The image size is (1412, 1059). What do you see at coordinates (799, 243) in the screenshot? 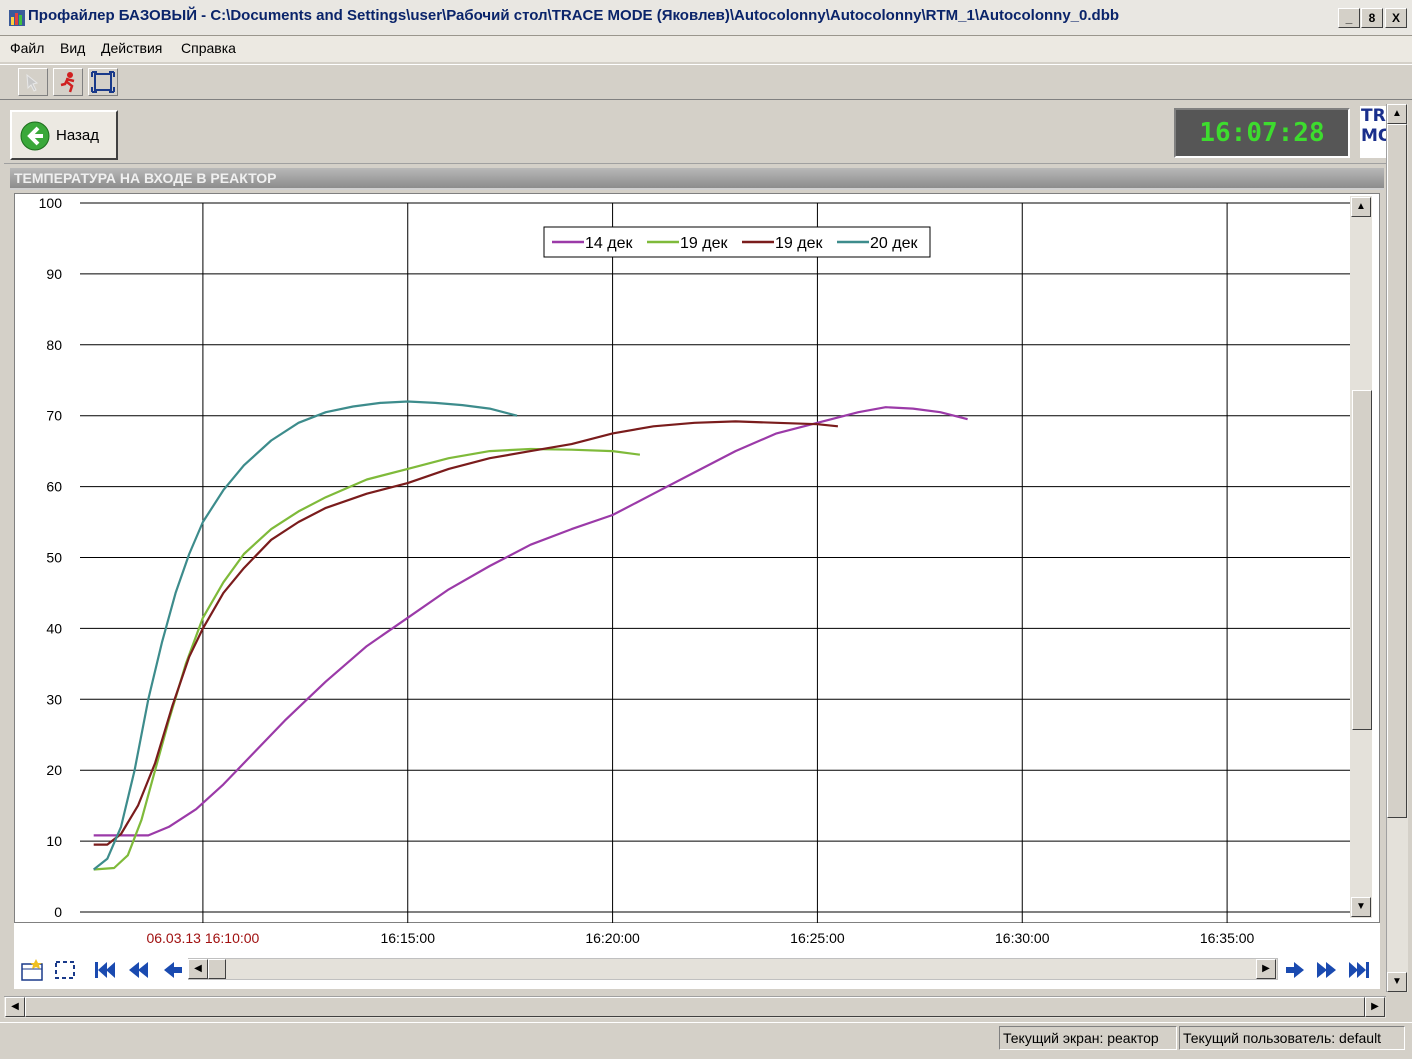
I see `legend-label-2: 19 дек` at bounding box center [799, 243].